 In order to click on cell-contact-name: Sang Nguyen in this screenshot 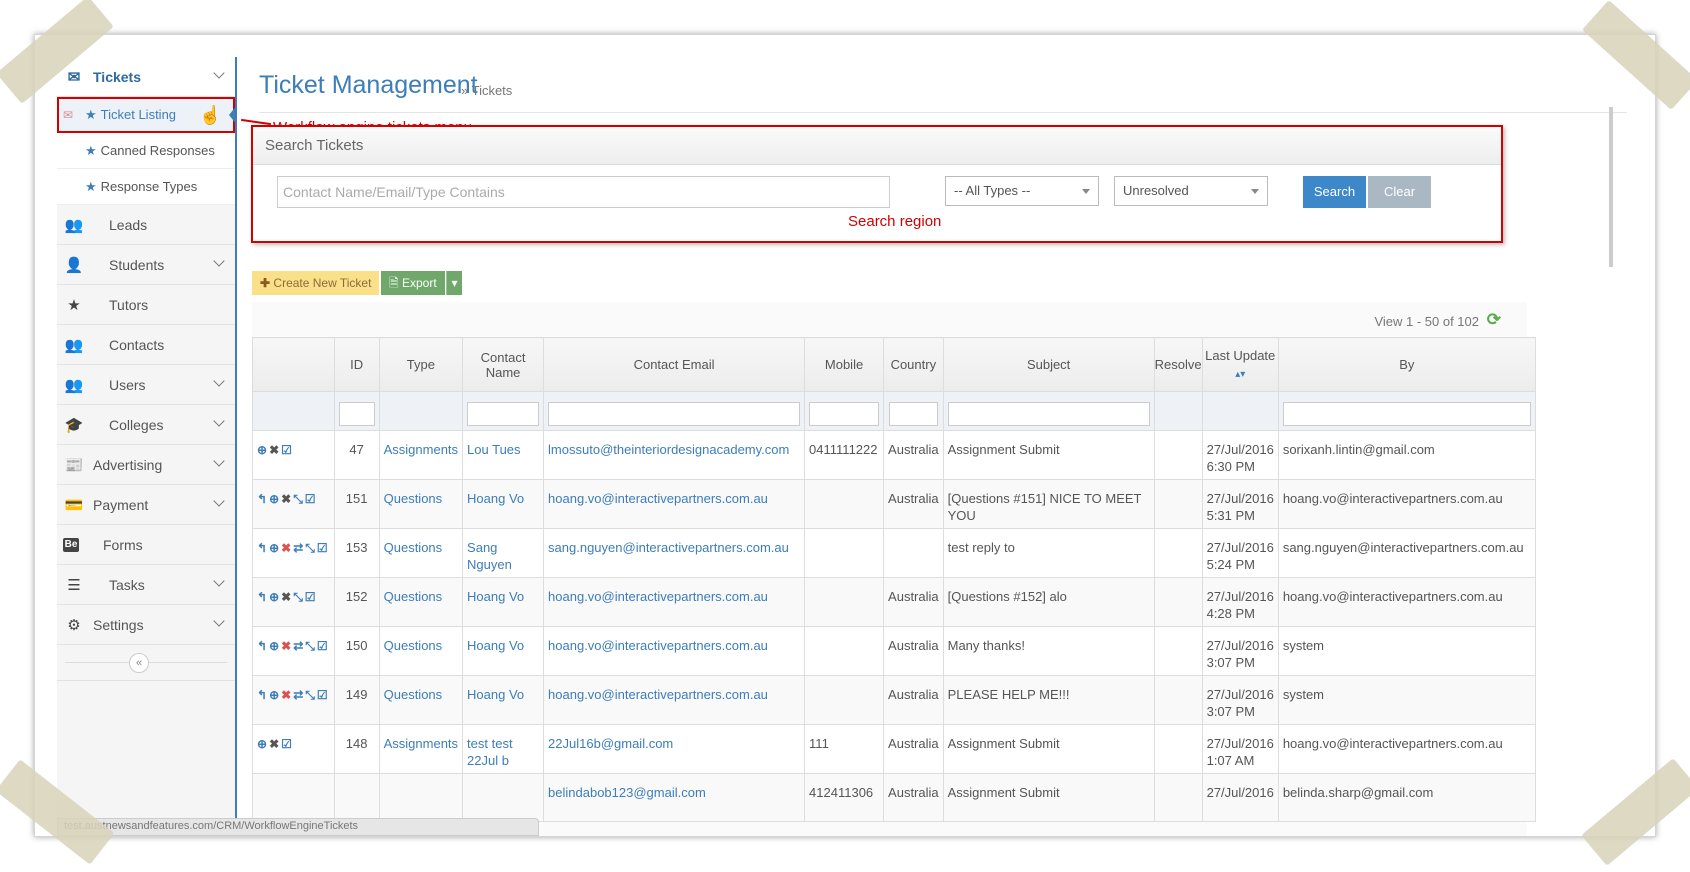, I will do `click(503, 553)`.